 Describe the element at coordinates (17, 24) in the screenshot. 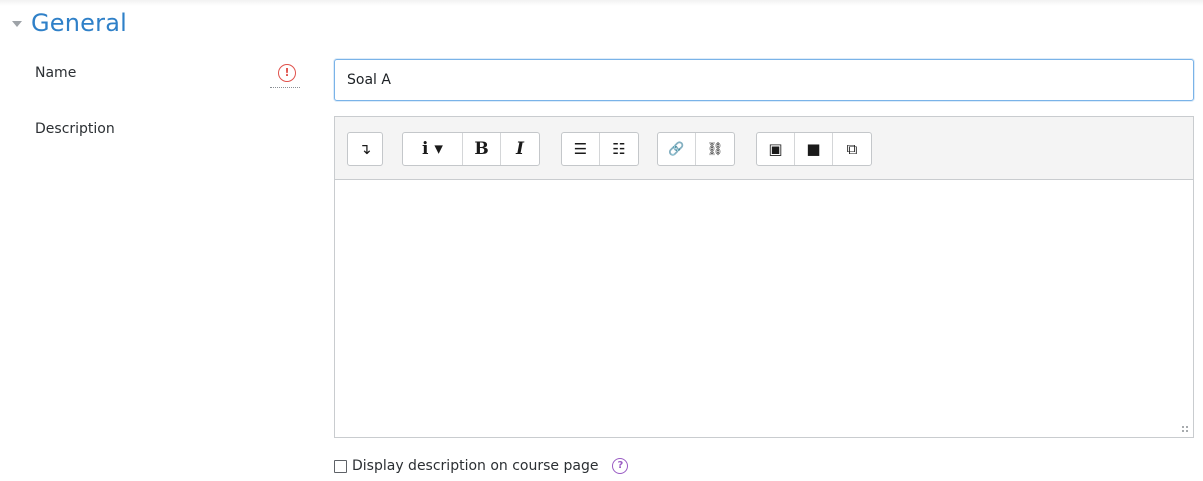

I see `chevron-down-icon` at that location.